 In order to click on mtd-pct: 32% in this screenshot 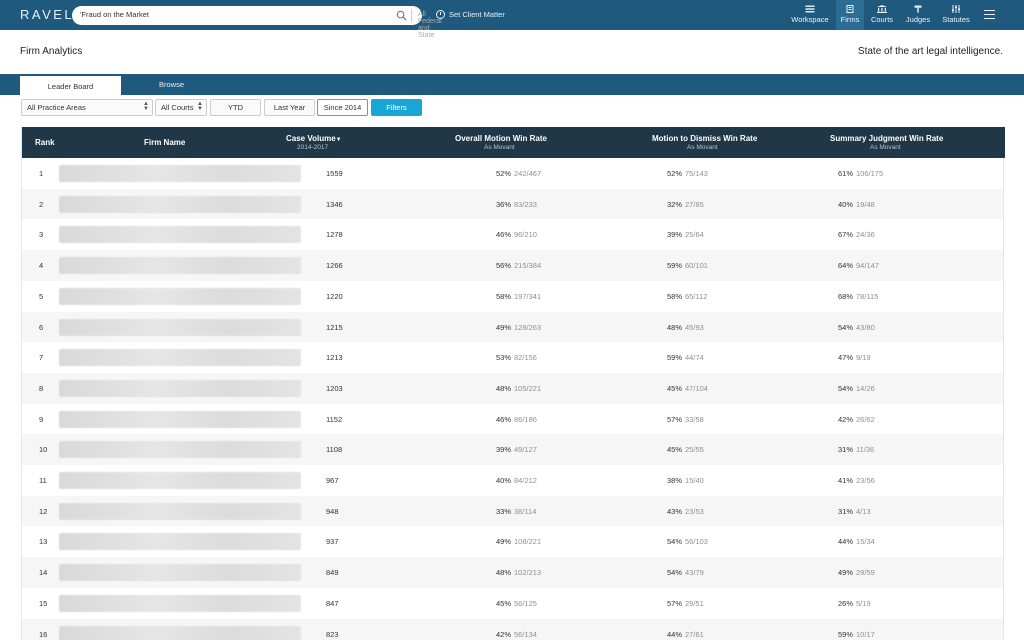, I will do `click(675, 204)`.